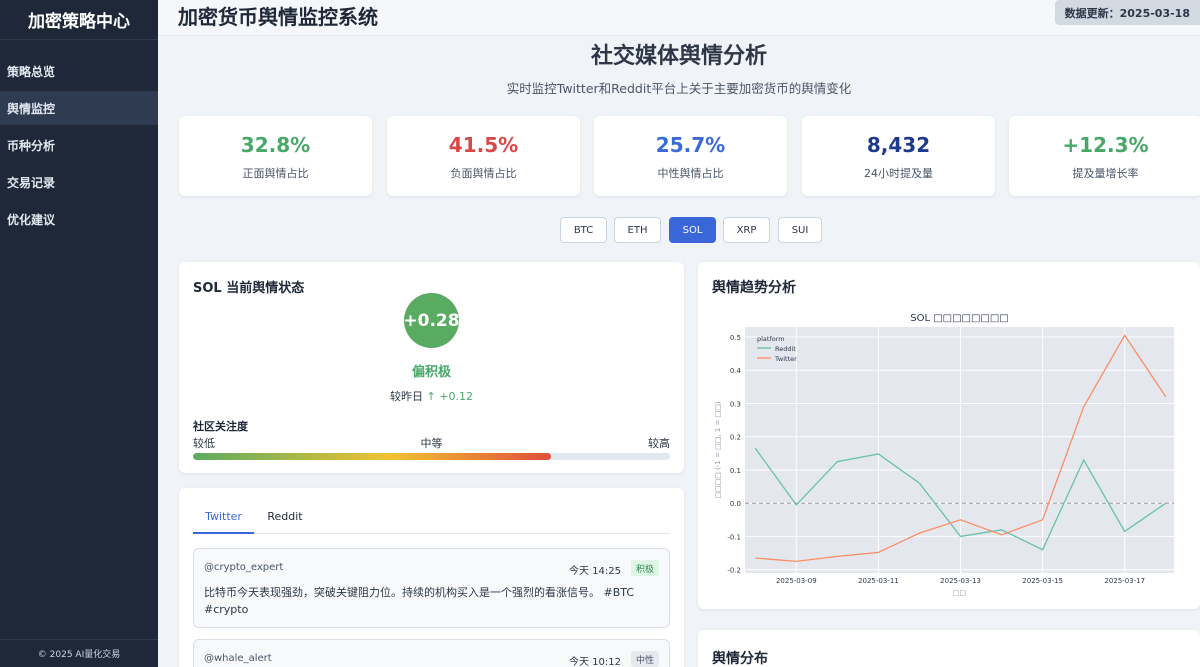 This screenshot has height=667, width=1200. I want to click on tab-twitter: Twitter, so click(223, 522).